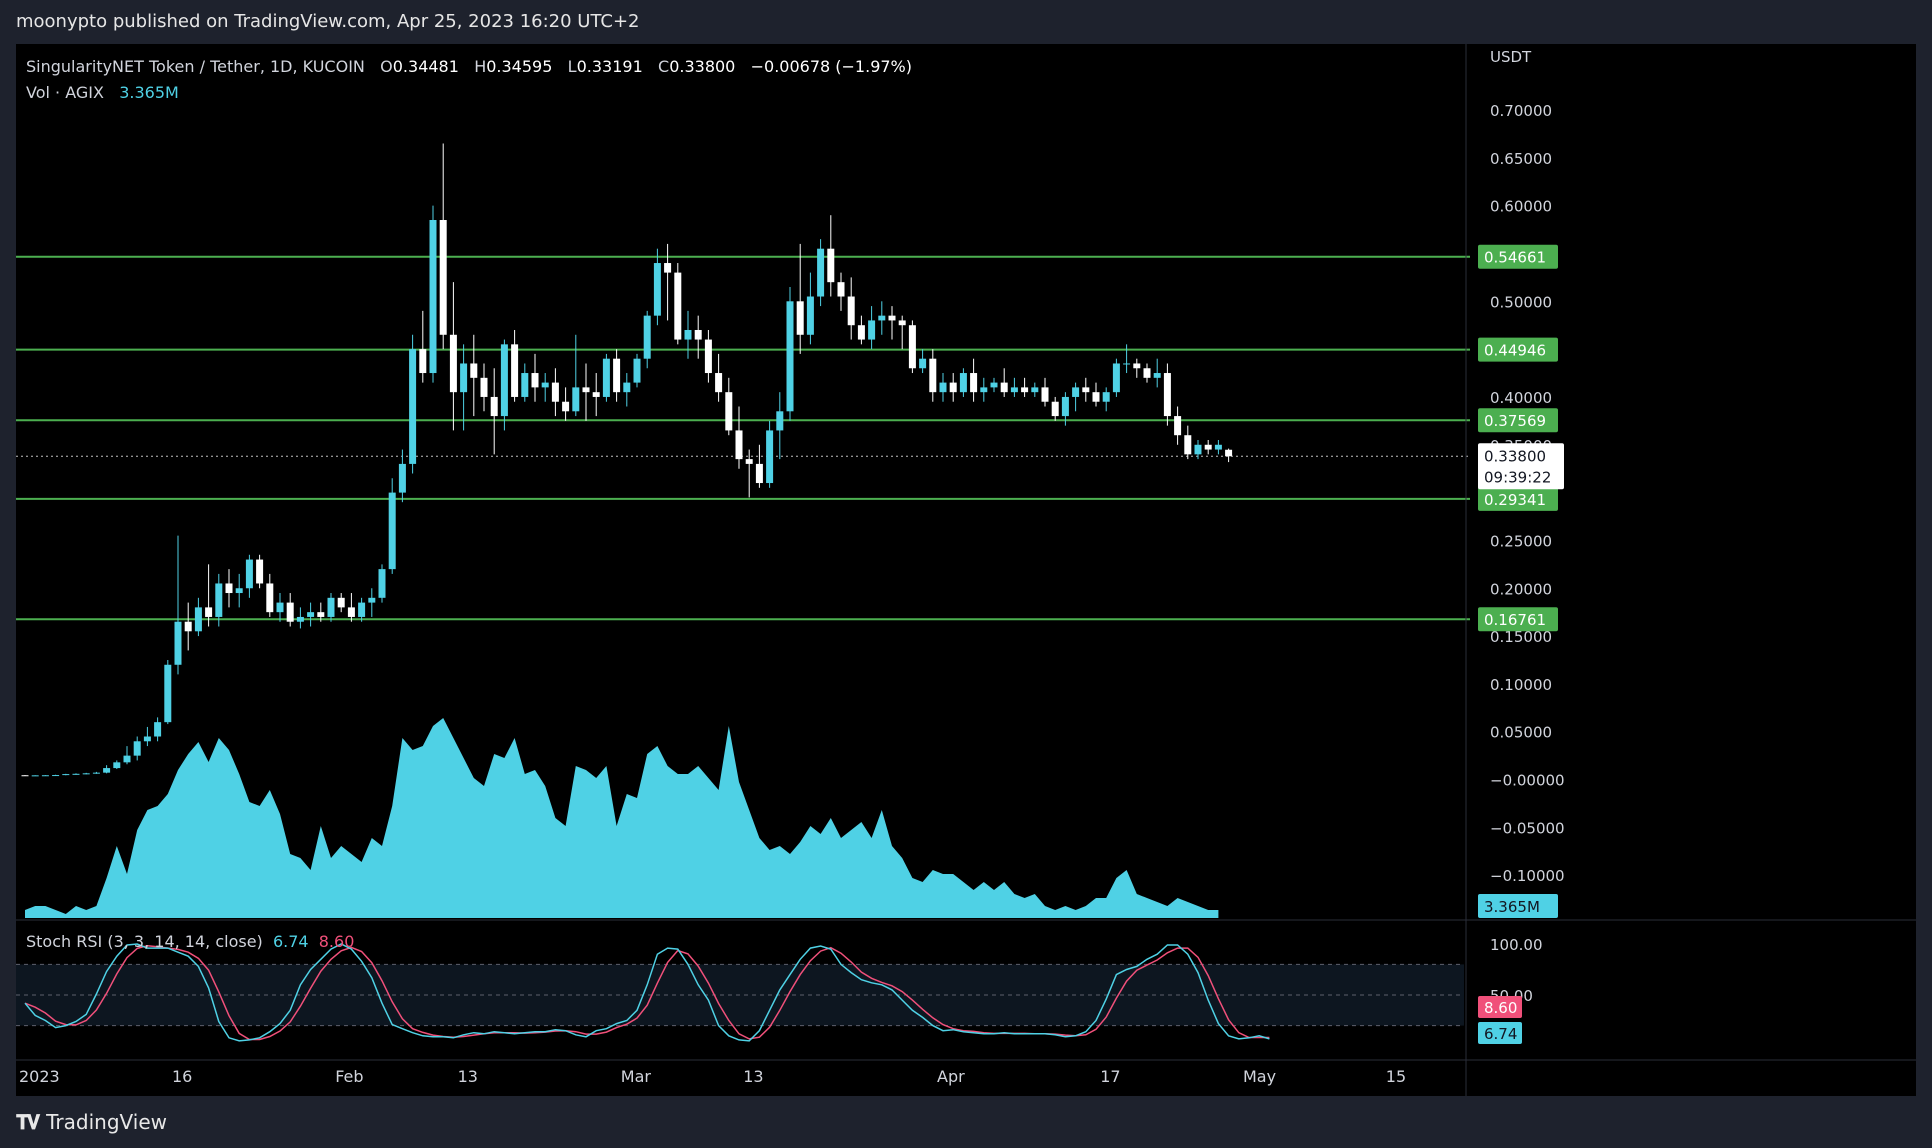 Image resolution: width=1932 pixels, height=1148 pixels. Describe the element at coordinates (1515, 500) in the screenshot. I see `level-badge-label: 0.29341` at that location.